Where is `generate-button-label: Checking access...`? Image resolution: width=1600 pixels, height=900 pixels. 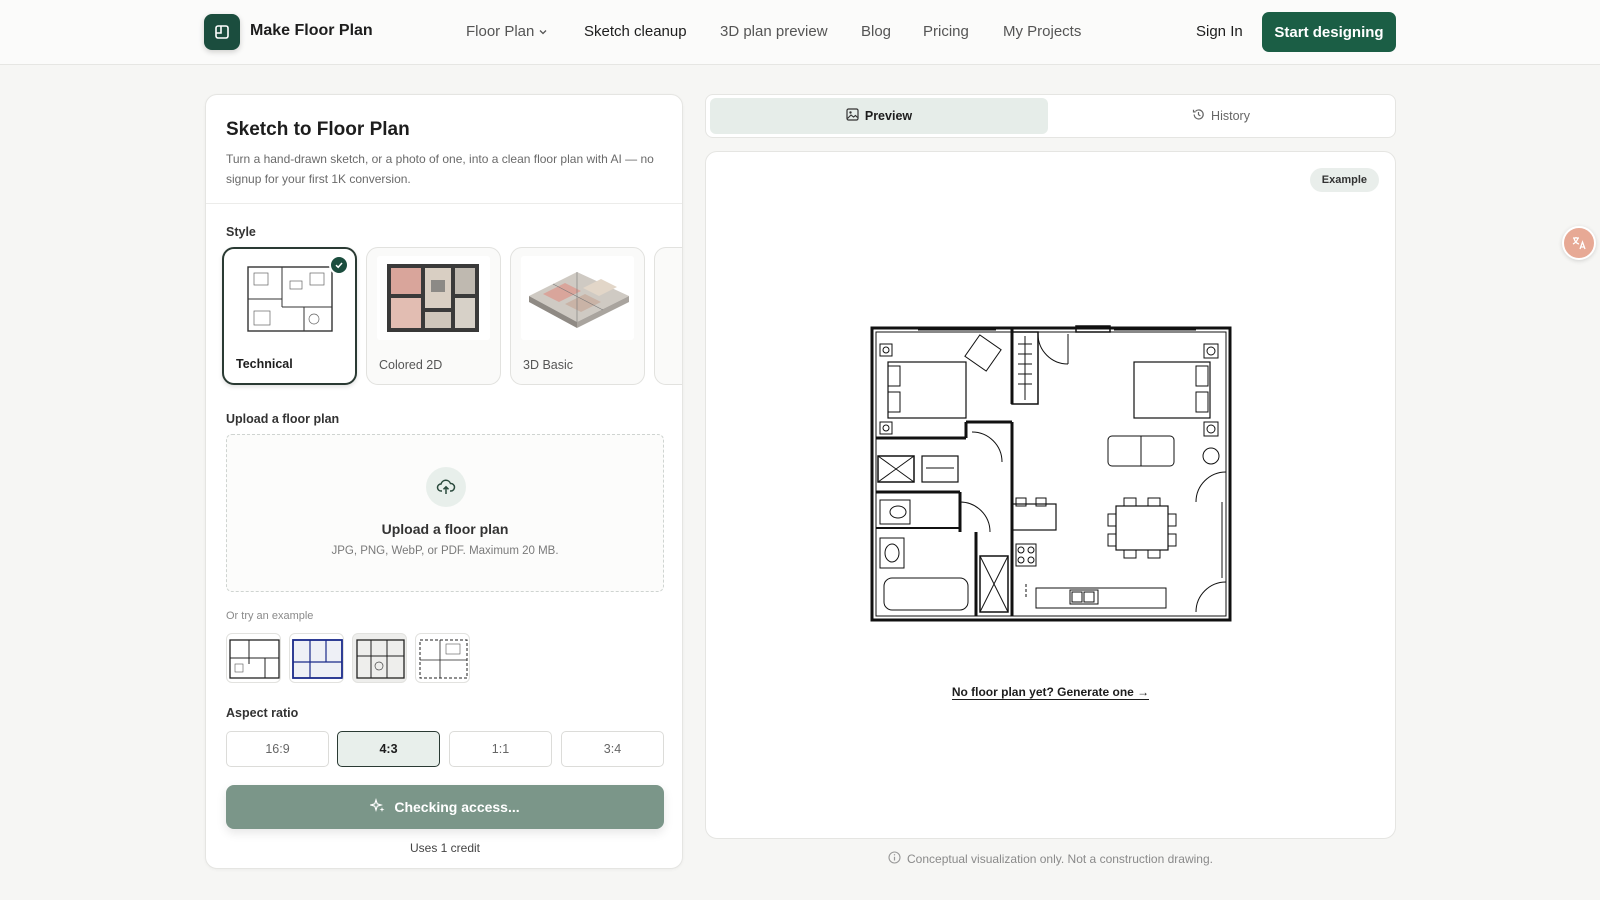
generate-button-label: Checking access... is located at coordinates (457, 807).